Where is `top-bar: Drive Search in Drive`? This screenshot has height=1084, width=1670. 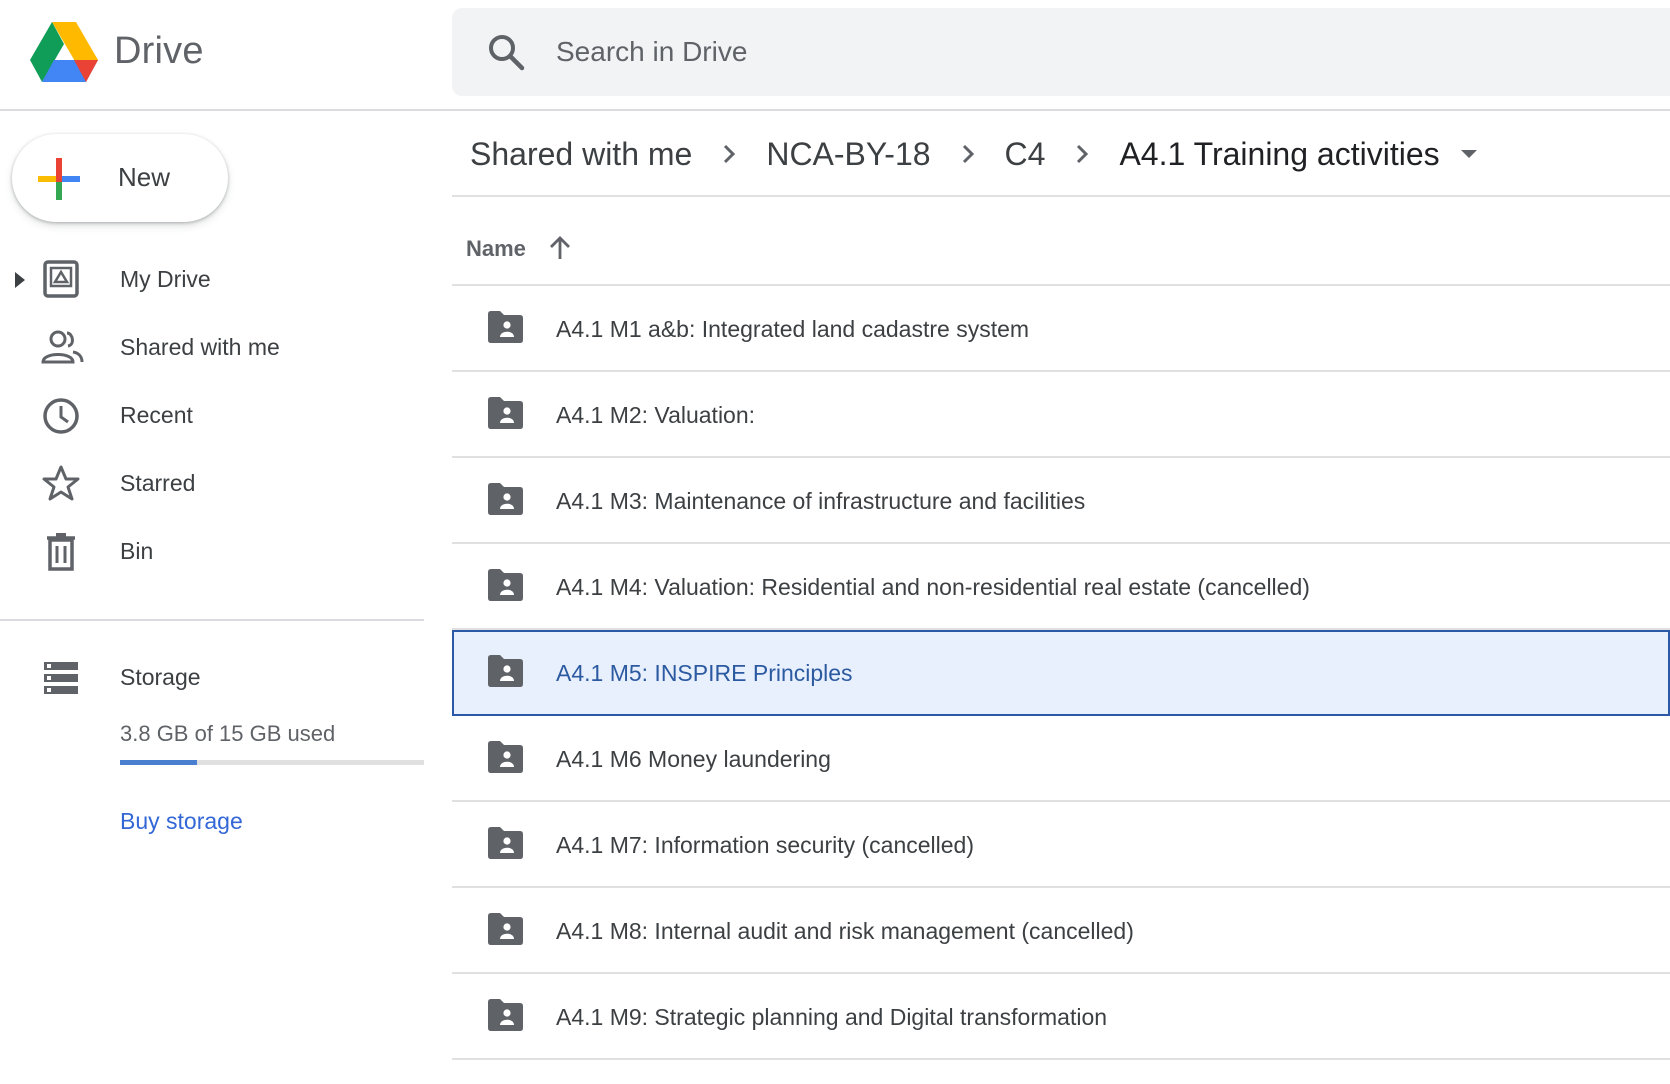
top-bar: Drive Search in Drive is located at coordinates (835, 55).